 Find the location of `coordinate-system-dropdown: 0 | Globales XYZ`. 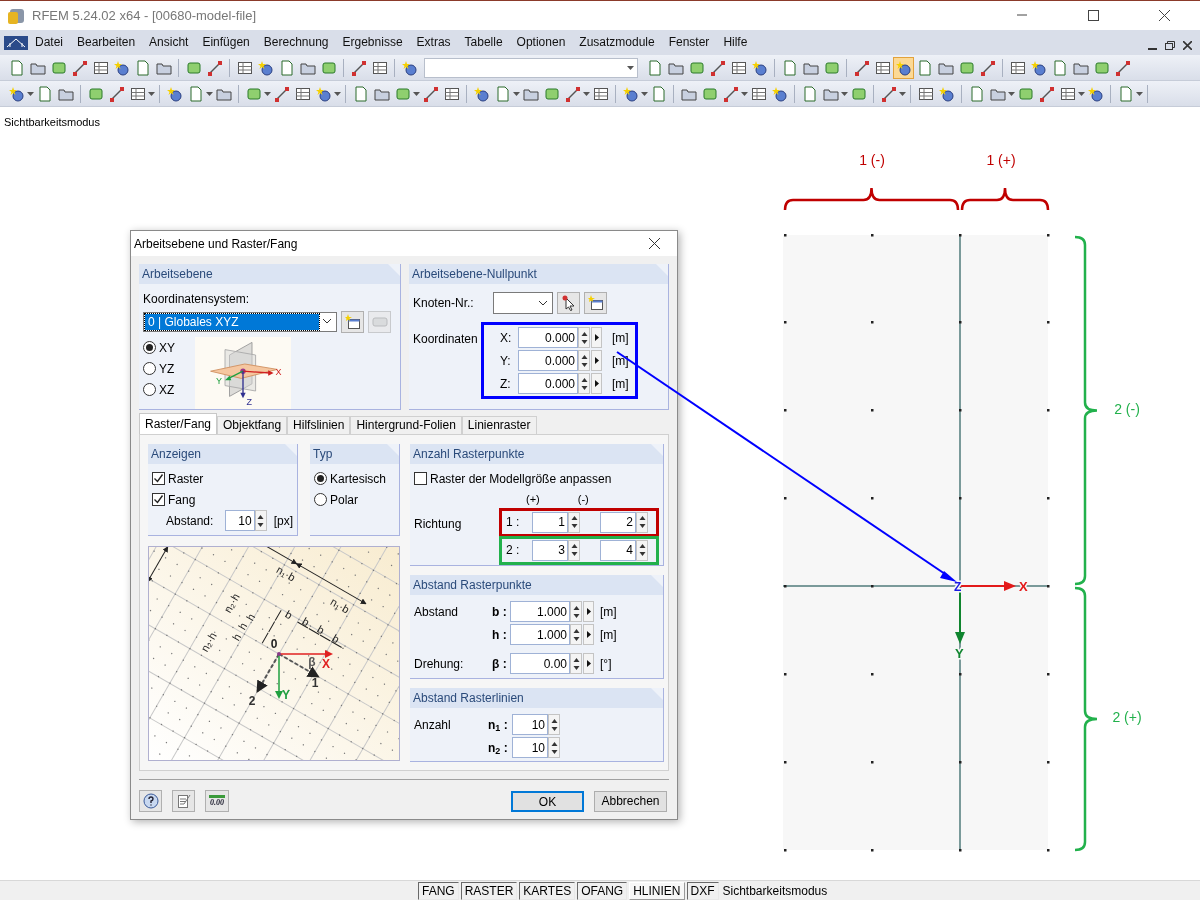

coordinate-system-dropdown: 0 | Globales XYZ is located at coordinates (240, 322).